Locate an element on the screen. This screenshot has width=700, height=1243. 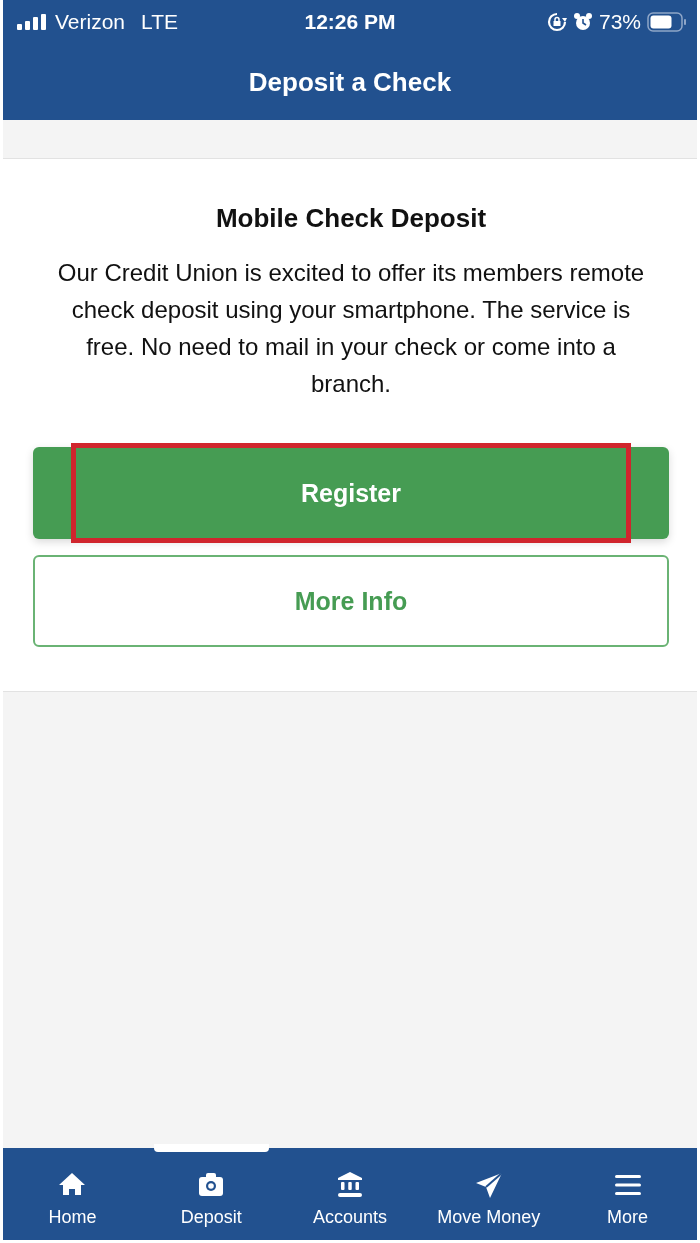
network-type: LTE is located at coordinates (159, 22).